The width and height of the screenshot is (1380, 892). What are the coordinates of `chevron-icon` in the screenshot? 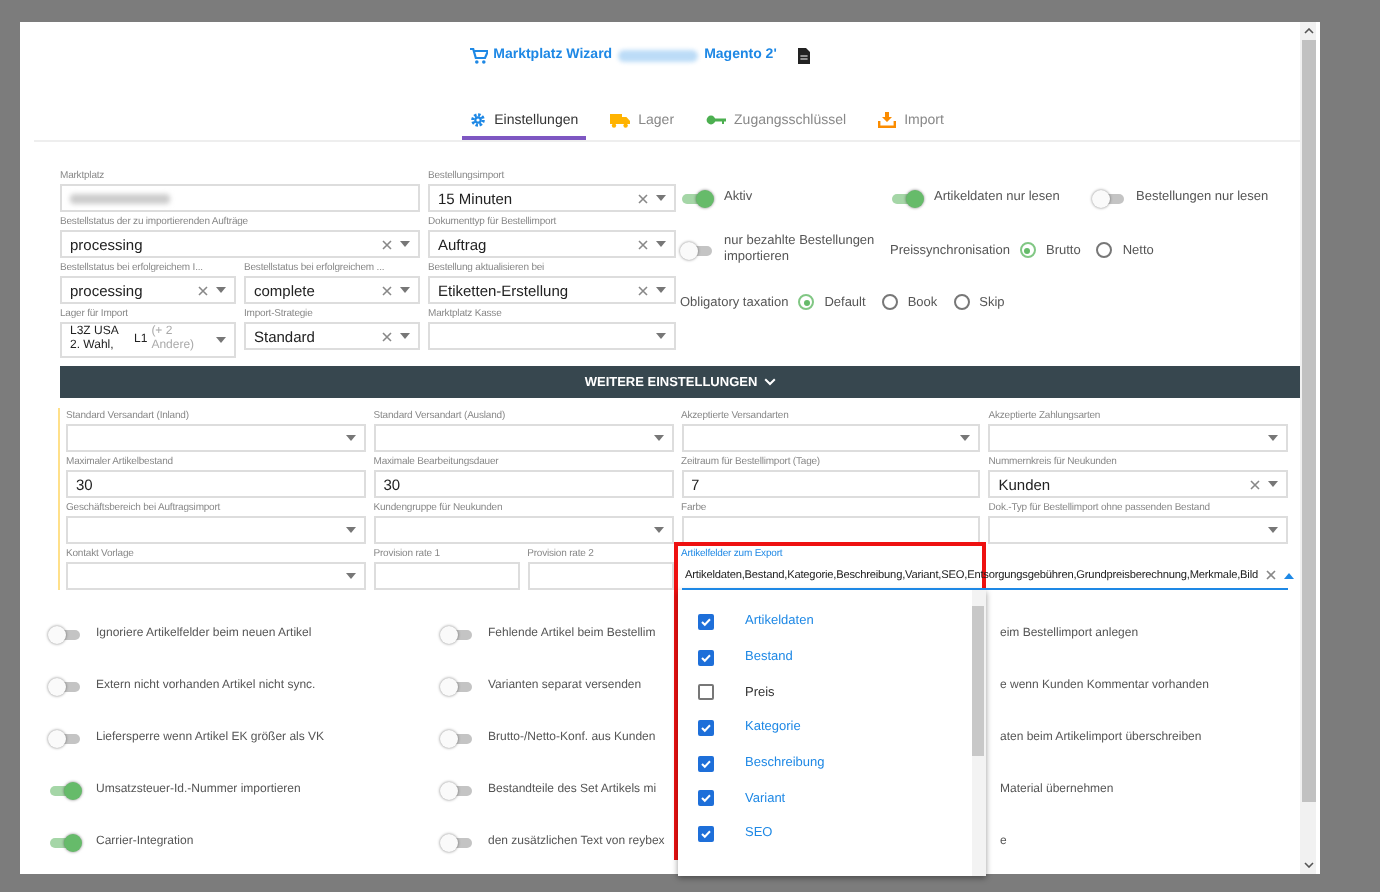 It's located at (769, 382).